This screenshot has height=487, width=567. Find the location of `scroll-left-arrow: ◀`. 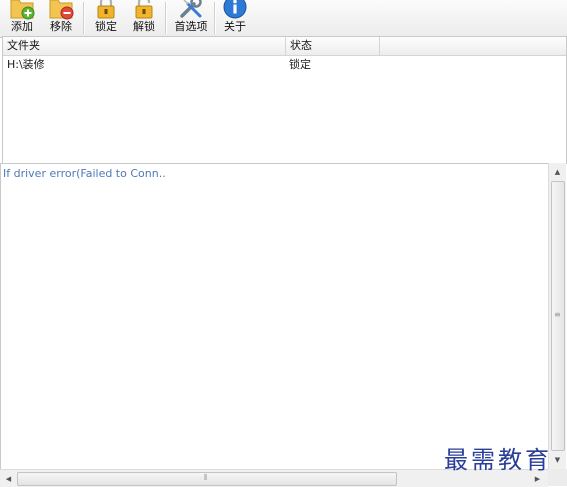

scroll-left-arrow: ◀ is located at coordinates (8, 478).